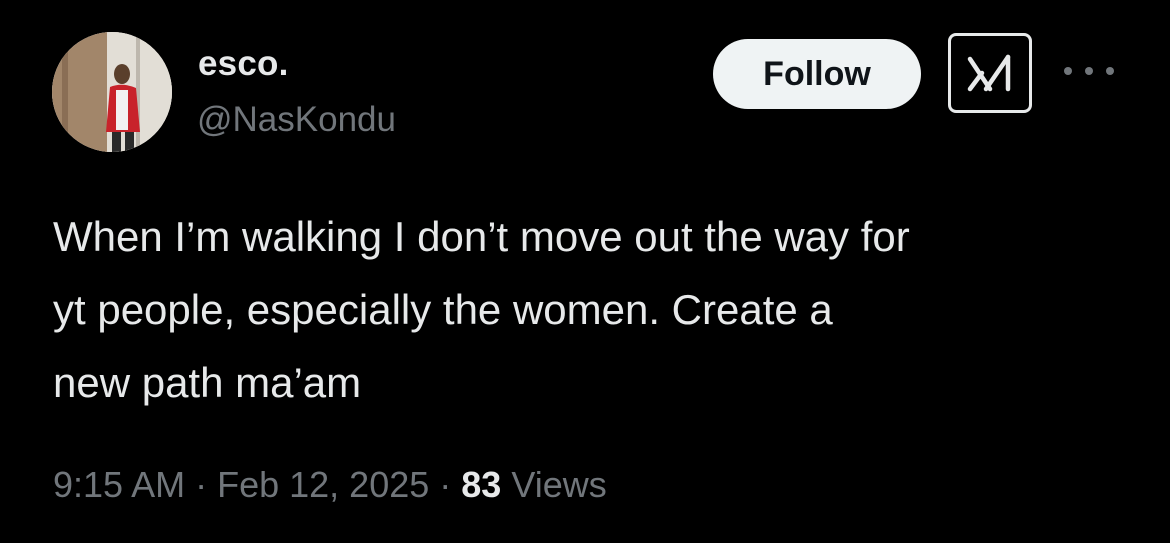 The height and width of the screenshot is (543, 1170). I want to click on profile-photo-icon, so click(112, 92).